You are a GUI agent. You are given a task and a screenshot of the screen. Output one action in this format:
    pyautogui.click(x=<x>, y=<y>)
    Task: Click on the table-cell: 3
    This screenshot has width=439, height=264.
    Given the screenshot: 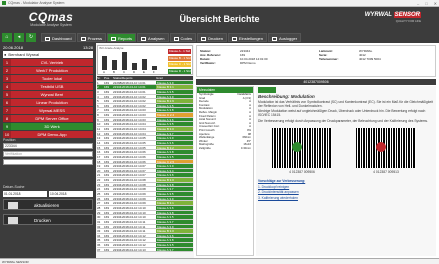 What is the action you would take?
    pyautogui.click(x=98, y=91)
    